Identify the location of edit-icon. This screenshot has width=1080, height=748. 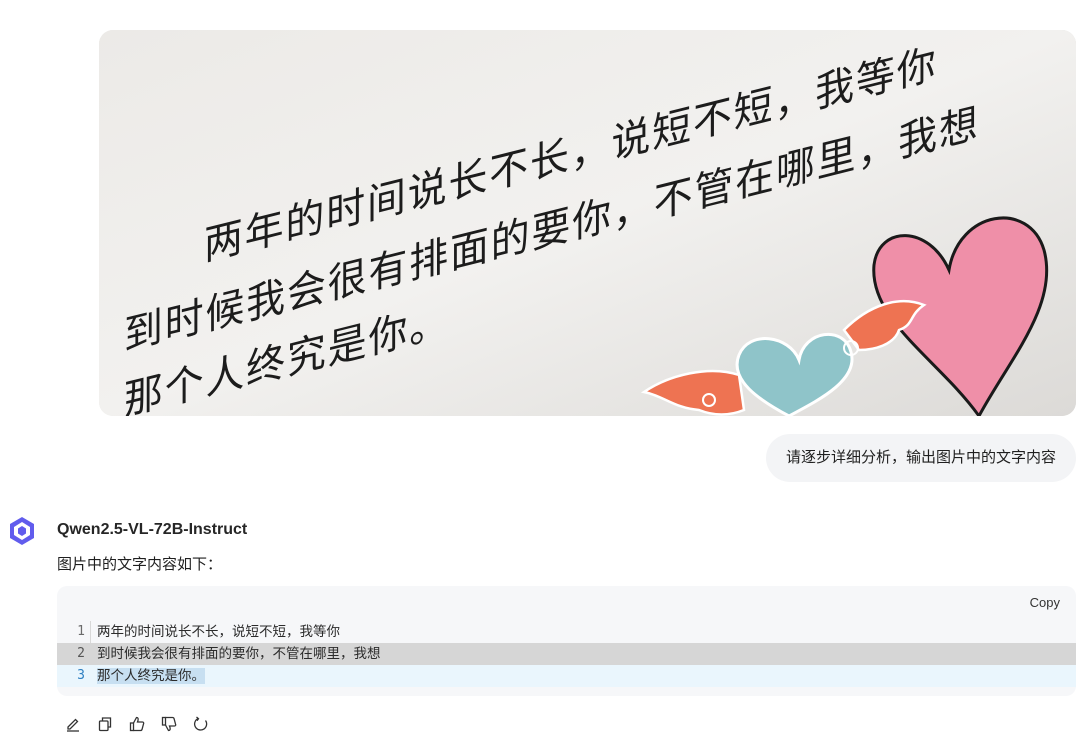
(73, 724).